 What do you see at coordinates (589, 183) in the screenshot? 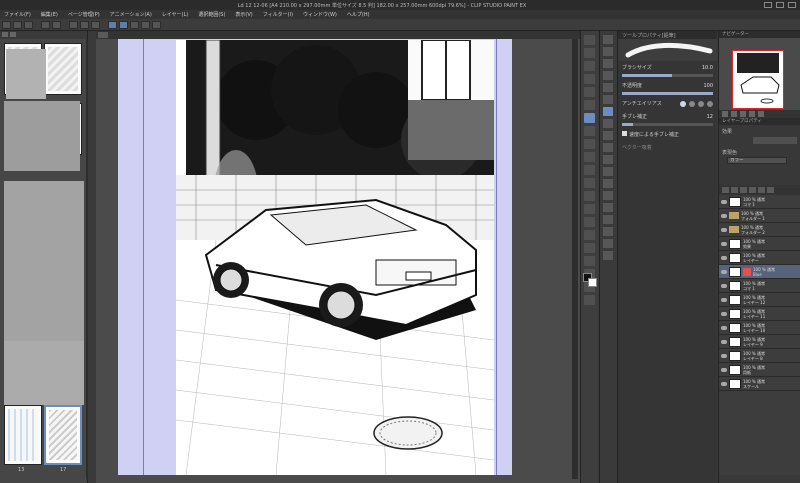
I see `eraser-tool-icon` at bounding box center [589, 183].